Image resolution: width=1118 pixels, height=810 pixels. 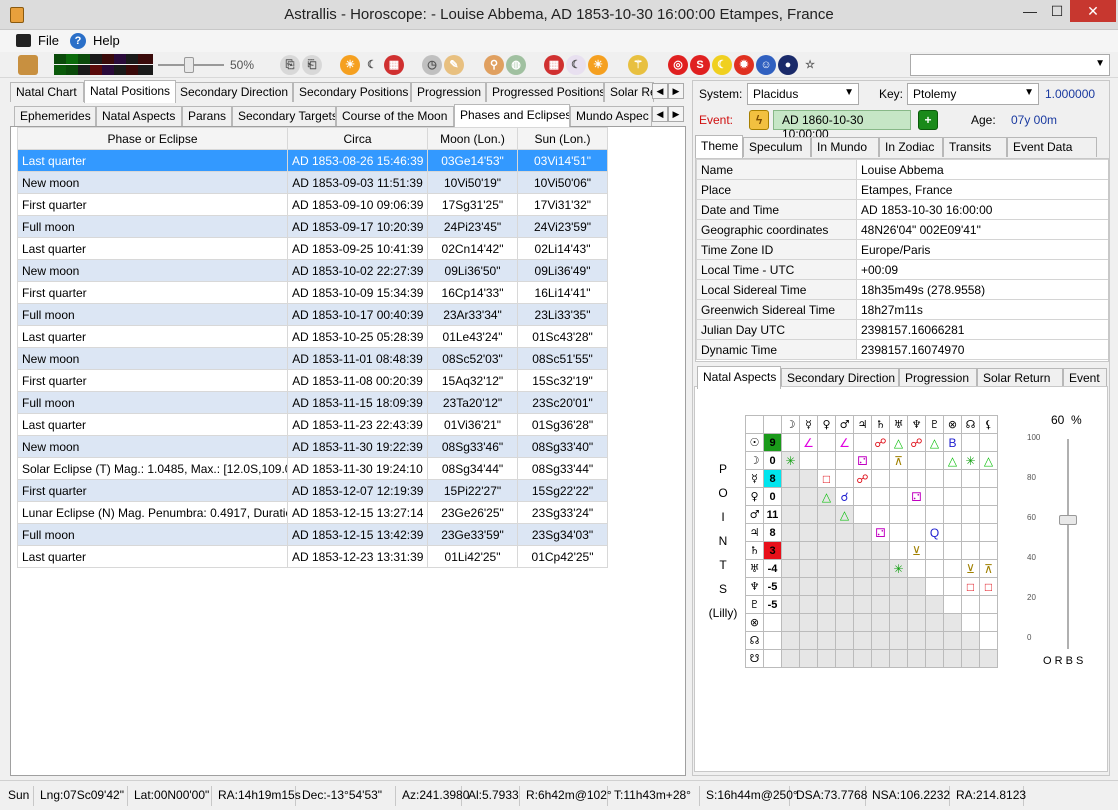 I want to click on zoom-slider-thumb, so click(x=189, y=65).